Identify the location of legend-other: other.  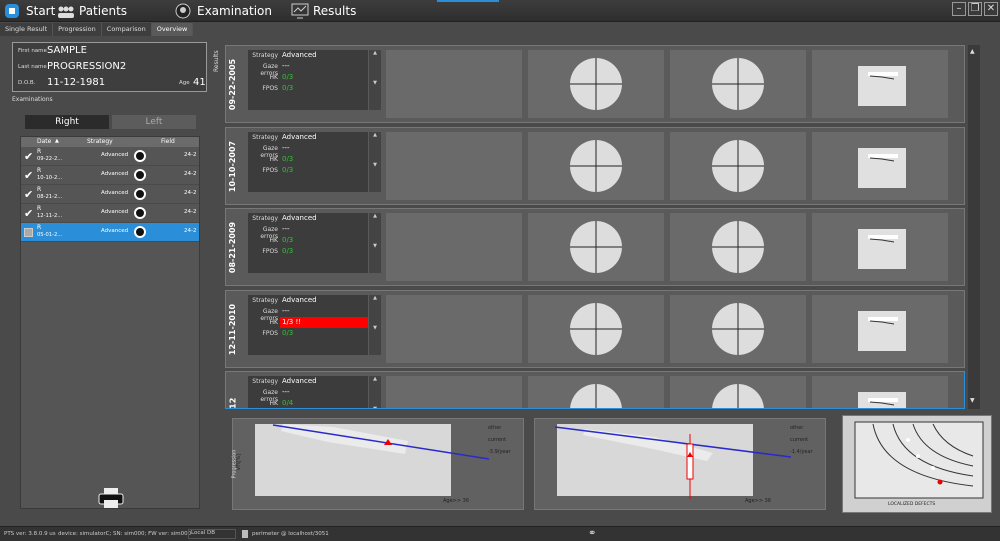
(495, 428).